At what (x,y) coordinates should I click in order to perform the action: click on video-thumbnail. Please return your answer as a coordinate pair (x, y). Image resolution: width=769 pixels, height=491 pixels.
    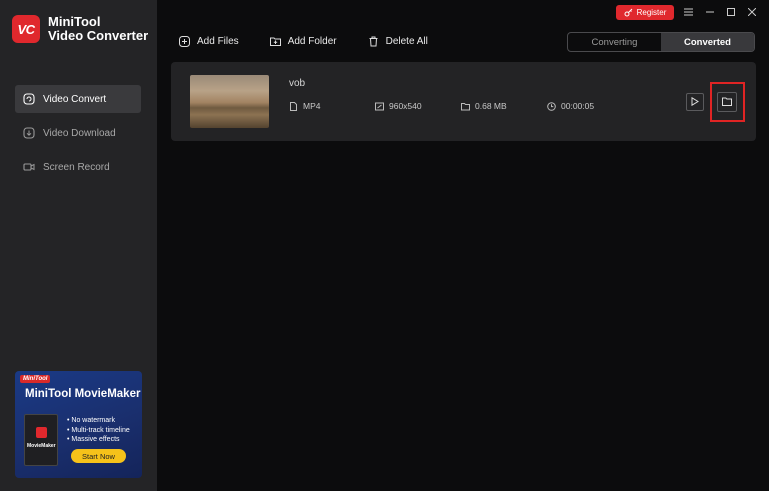
    Looking at the image, I should click on (229, 101).